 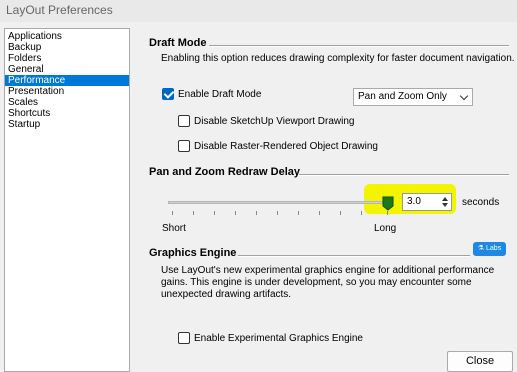 What do you see at coordinates (184, 146) in the screenshot?
I see `disable-raster-checkbox` at bounding box center [184, 146].